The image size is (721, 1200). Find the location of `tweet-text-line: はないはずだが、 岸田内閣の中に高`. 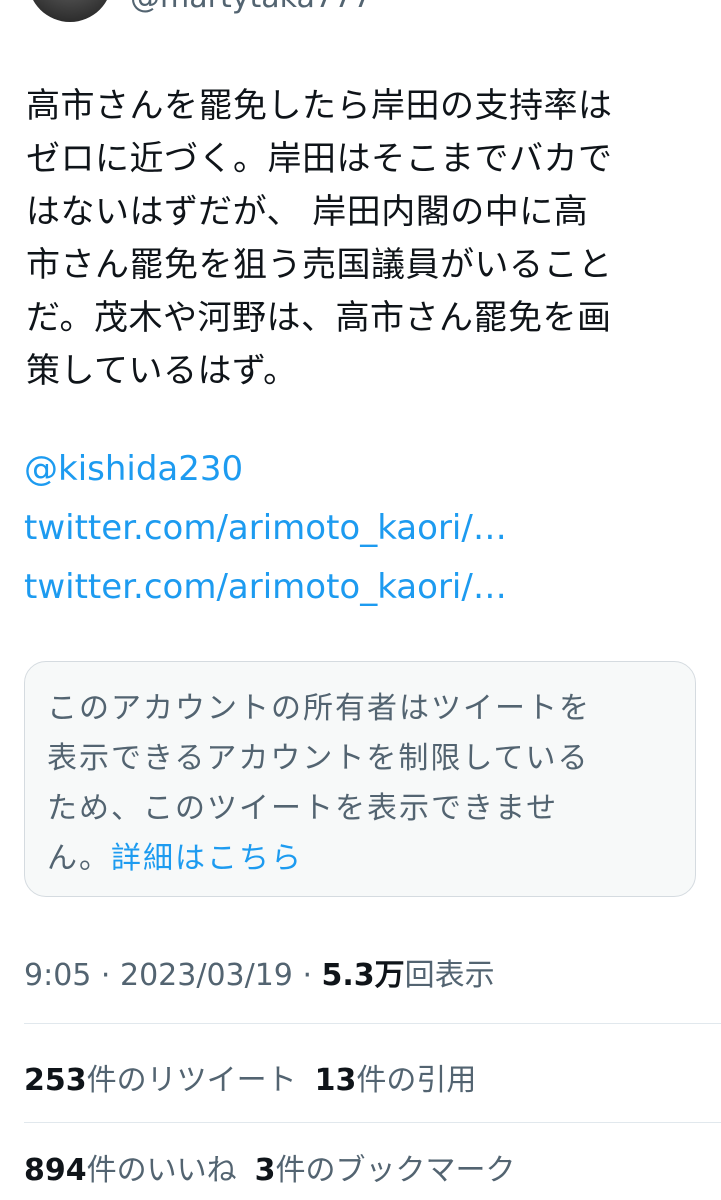

tweet-text-line: はないはずだが、 岸田内閣の中に高 is located at coordinates (307, 212).